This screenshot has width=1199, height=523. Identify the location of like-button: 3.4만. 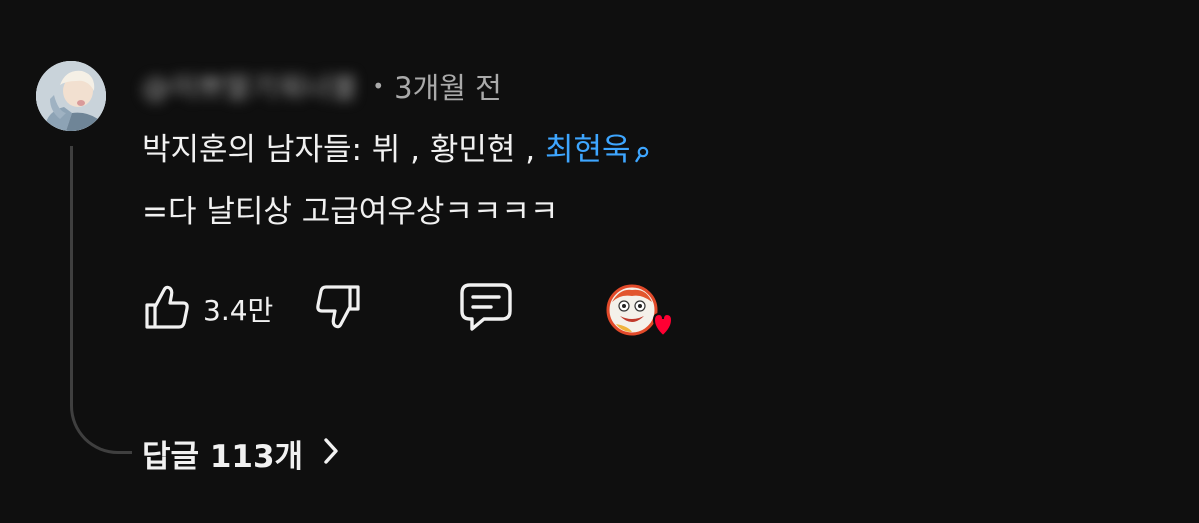
(208, 309).